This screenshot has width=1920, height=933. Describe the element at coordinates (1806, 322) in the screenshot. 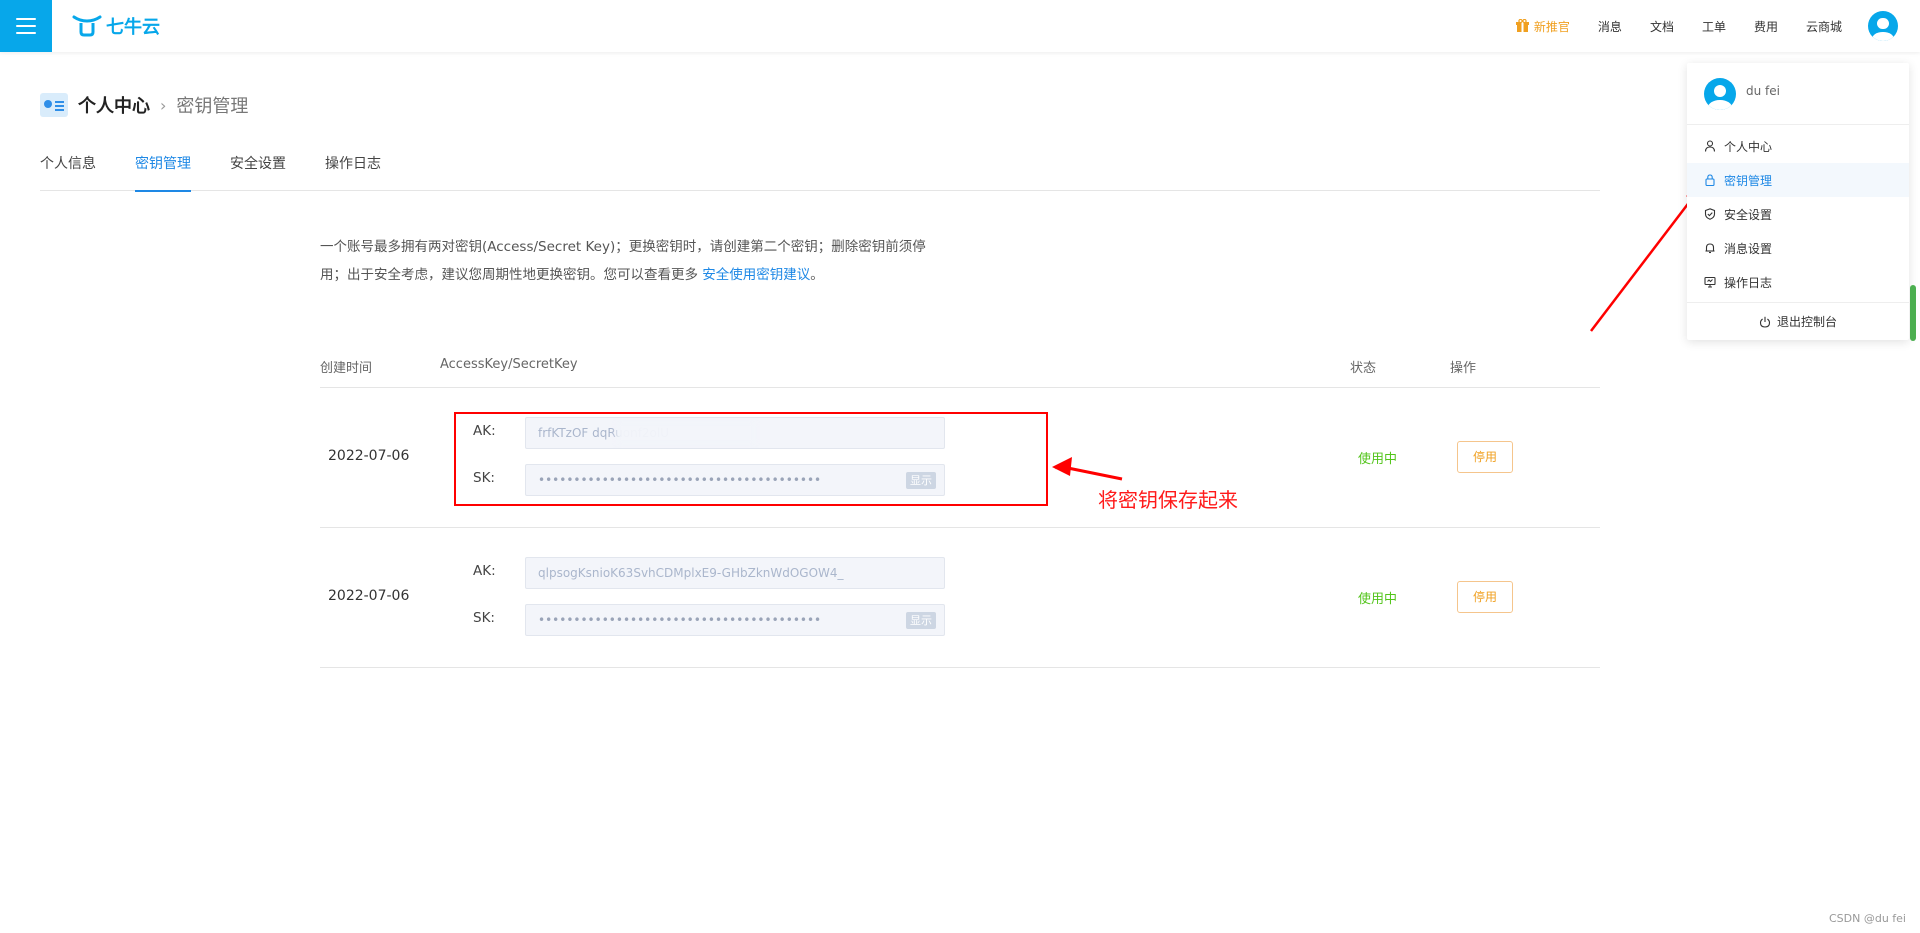

I see `logout-label: 退出控制台` at that location.